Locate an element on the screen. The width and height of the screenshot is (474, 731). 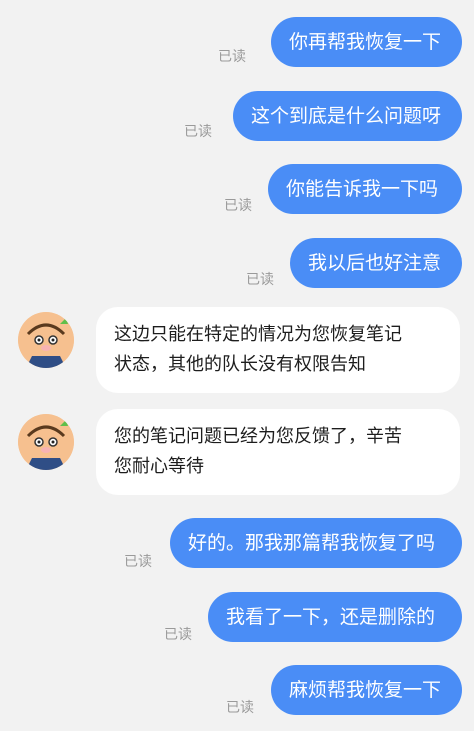
outgoing-message: 好的。那我那篇帮我恢复了吗 is located at coordinates (316, 543).